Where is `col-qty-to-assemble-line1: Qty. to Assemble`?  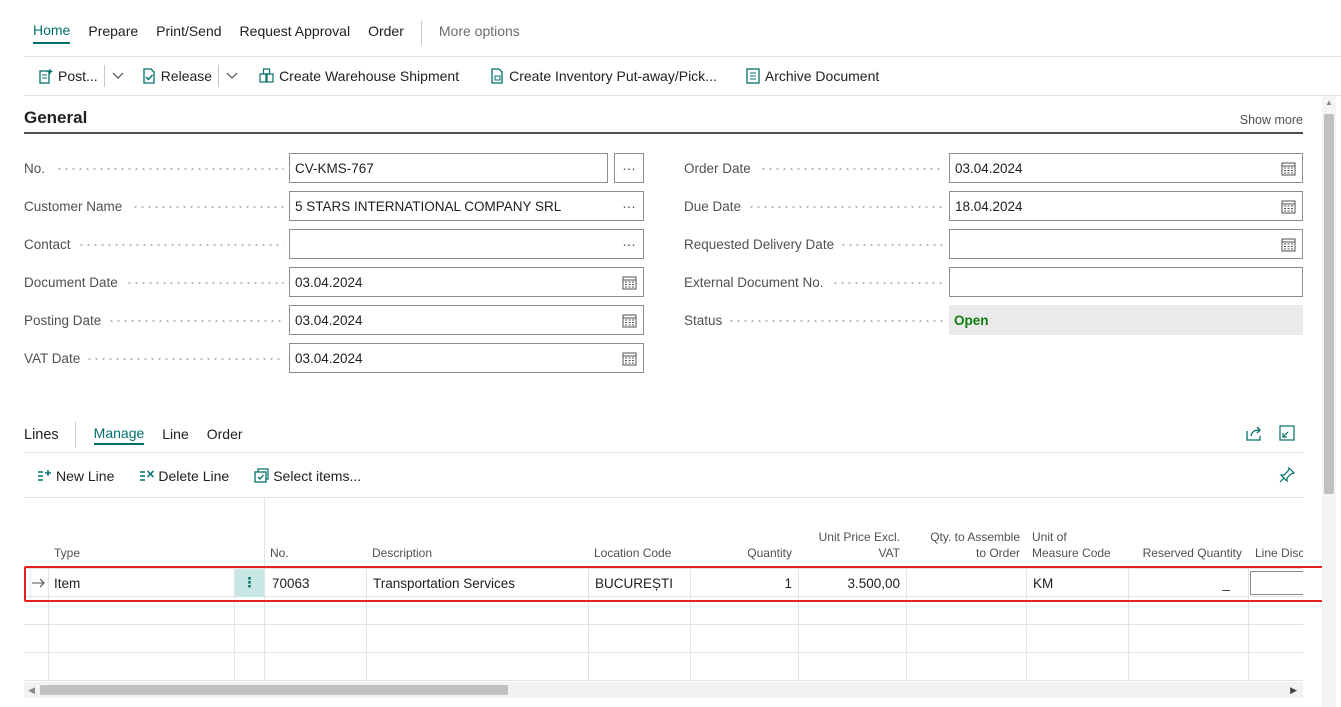
col-qty-to-assemble-line1: Qty. to Assemble is located at coordinates (975, 537).